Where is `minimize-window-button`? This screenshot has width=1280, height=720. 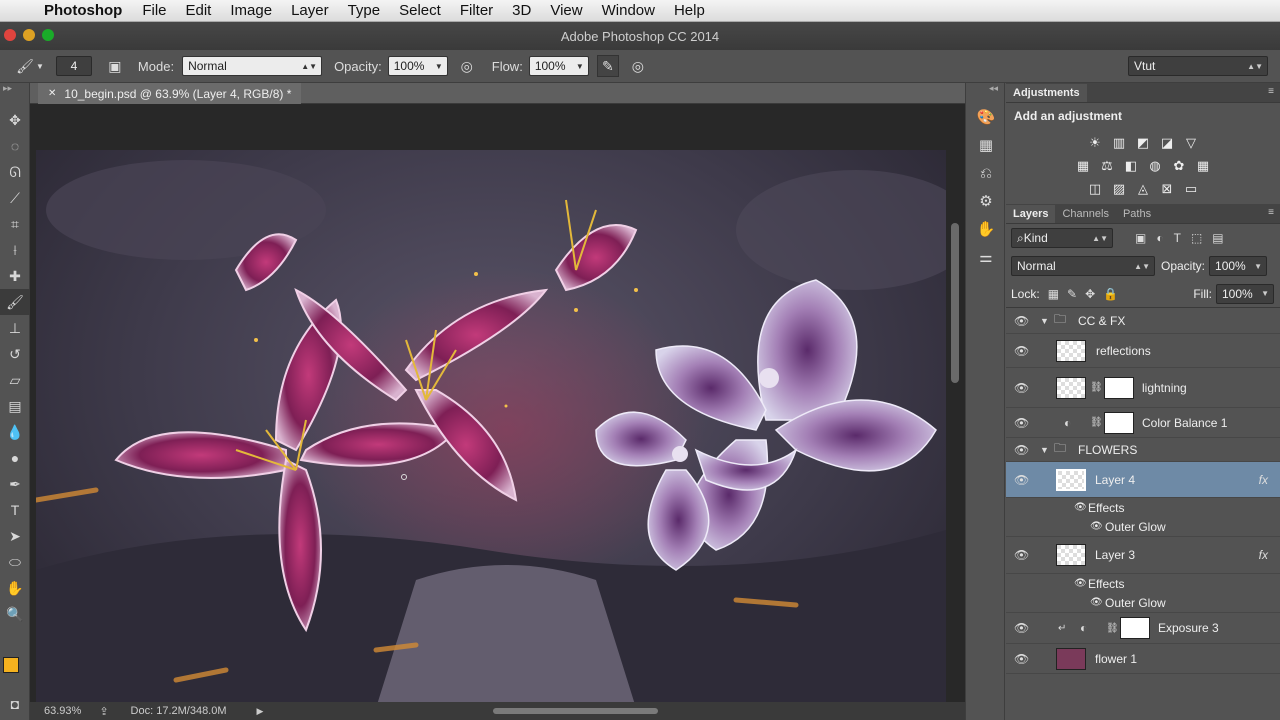
minimize-window-button is located at coordinates (29, 35).